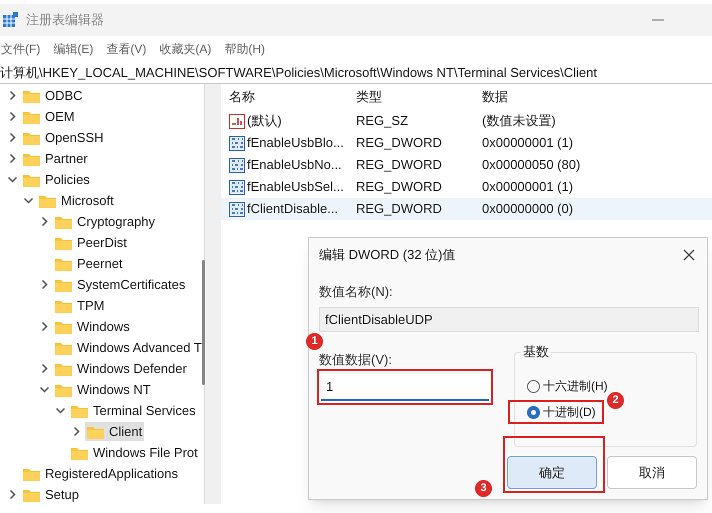 Image resolution: width=712 pixels, height=513 pixels. Describe the element at coordinates (55, 158) in the screenshot. I see `tree-item: Partner` at that location.